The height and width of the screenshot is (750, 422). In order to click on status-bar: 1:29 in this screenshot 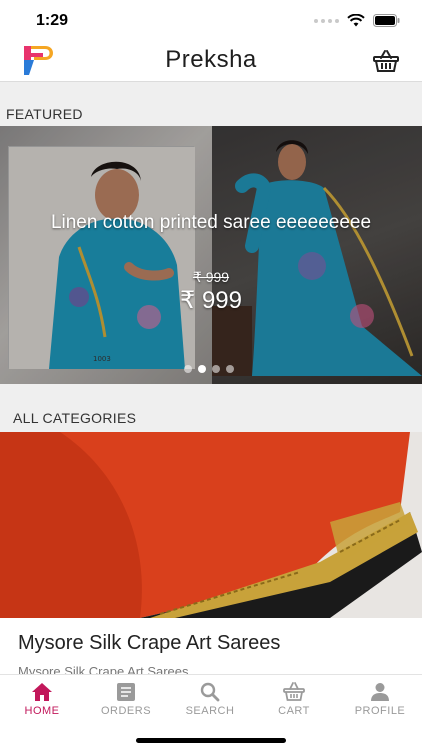, I will do `click(211, 20)`.